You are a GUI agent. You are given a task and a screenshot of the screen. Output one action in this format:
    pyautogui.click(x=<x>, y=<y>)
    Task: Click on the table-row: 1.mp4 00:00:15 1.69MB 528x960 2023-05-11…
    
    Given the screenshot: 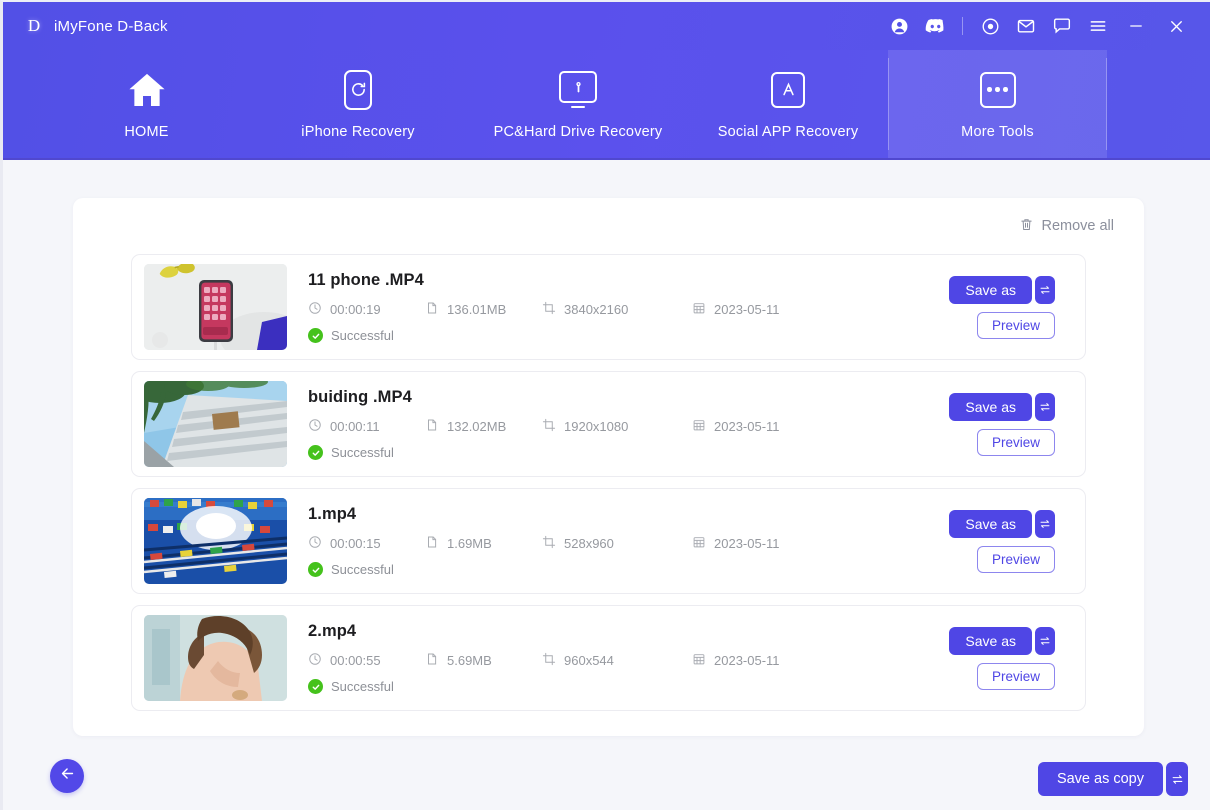 What is the action you would take?
    pyautogui.click(x=608, y=541)
    